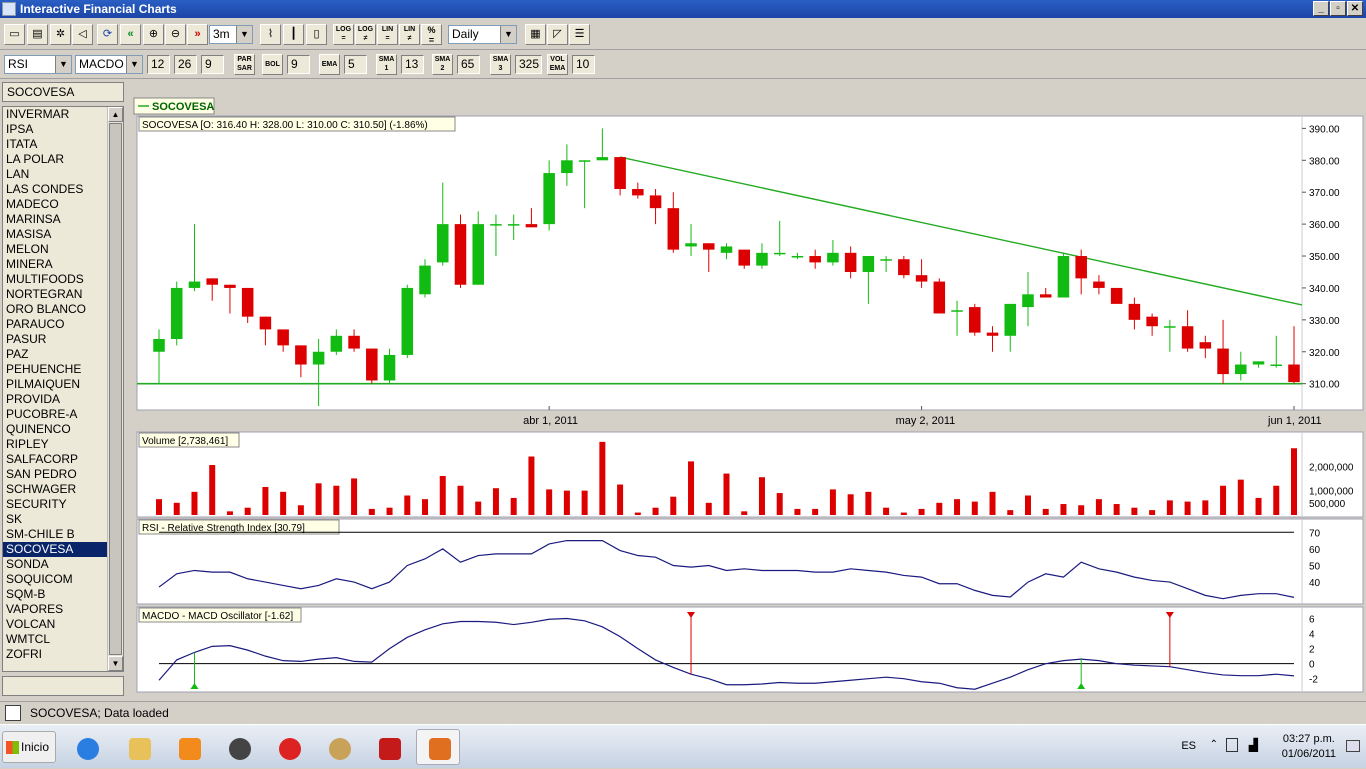 Image resolution: width=1366 pixels, height=769 pixels. I want to click on refresh-icon: ⟳, so click(107, 34).